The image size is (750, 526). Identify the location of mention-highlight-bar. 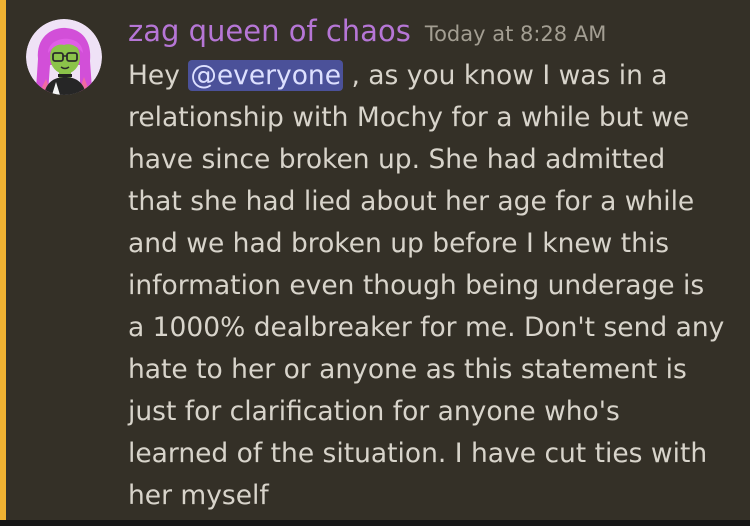
(3, 263).